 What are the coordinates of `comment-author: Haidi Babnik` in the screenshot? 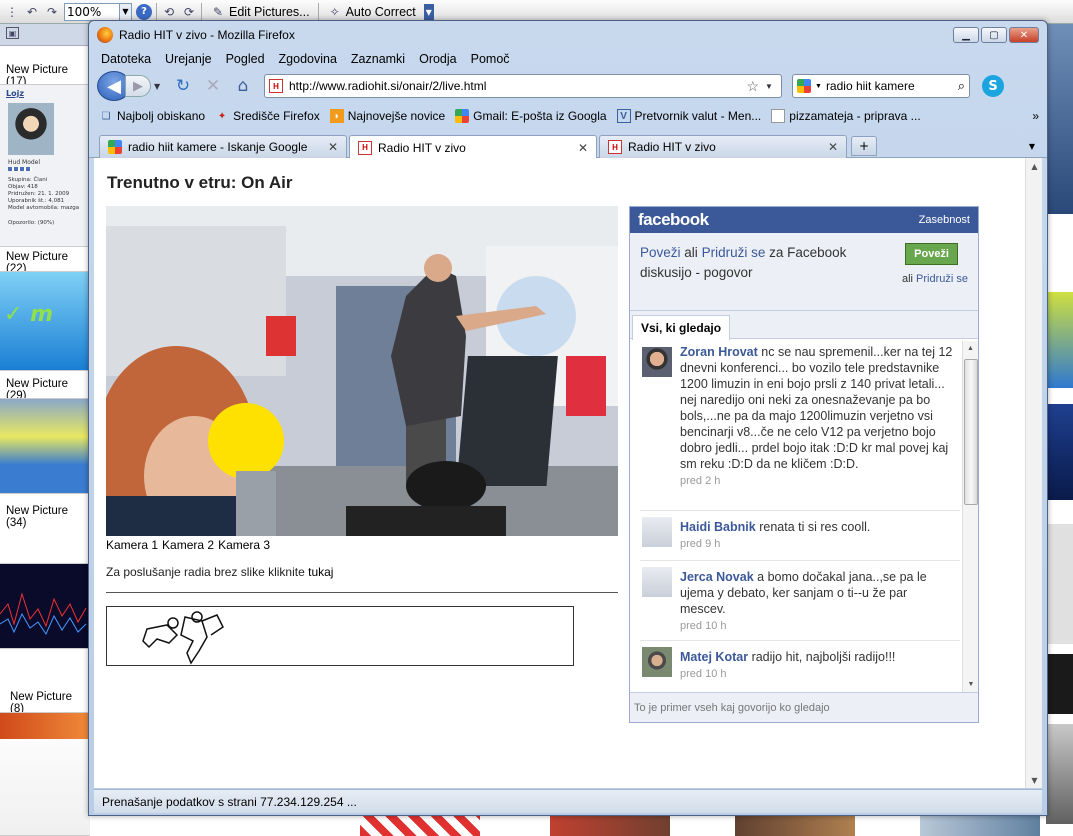 It's located at (718, 527).